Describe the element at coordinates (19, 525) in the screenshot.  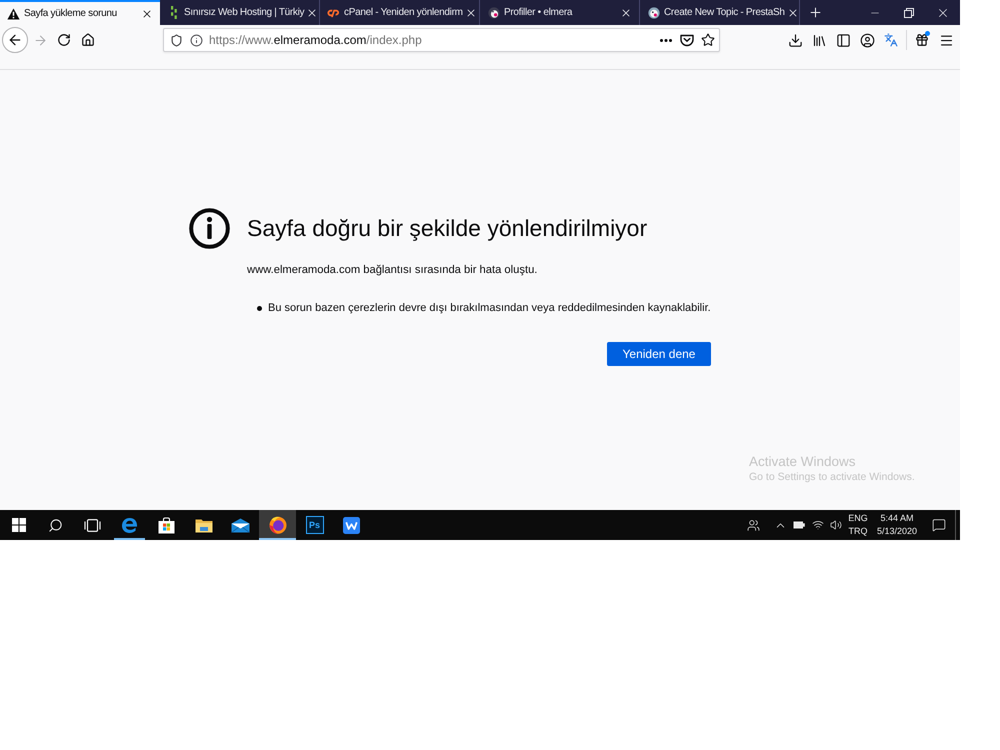
I see `windows-logo-icon` at that location.